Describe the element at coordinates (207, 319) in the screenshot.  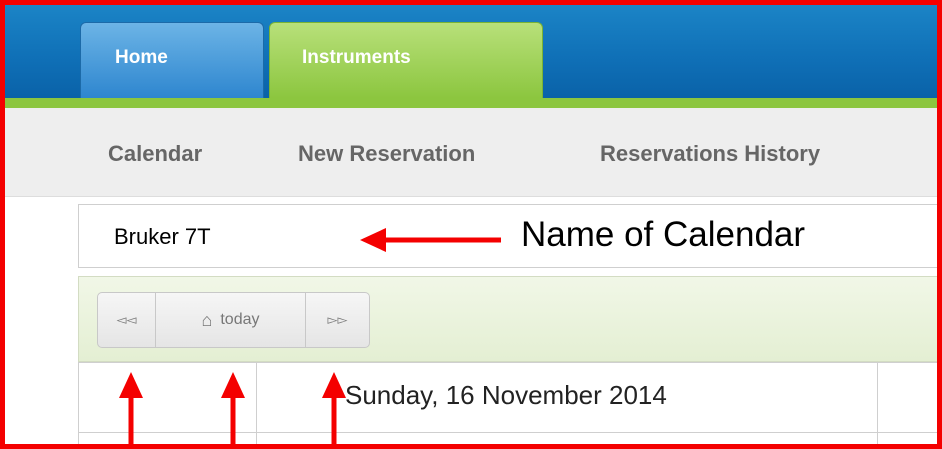
I see `home-icon: ⌂` at that location.